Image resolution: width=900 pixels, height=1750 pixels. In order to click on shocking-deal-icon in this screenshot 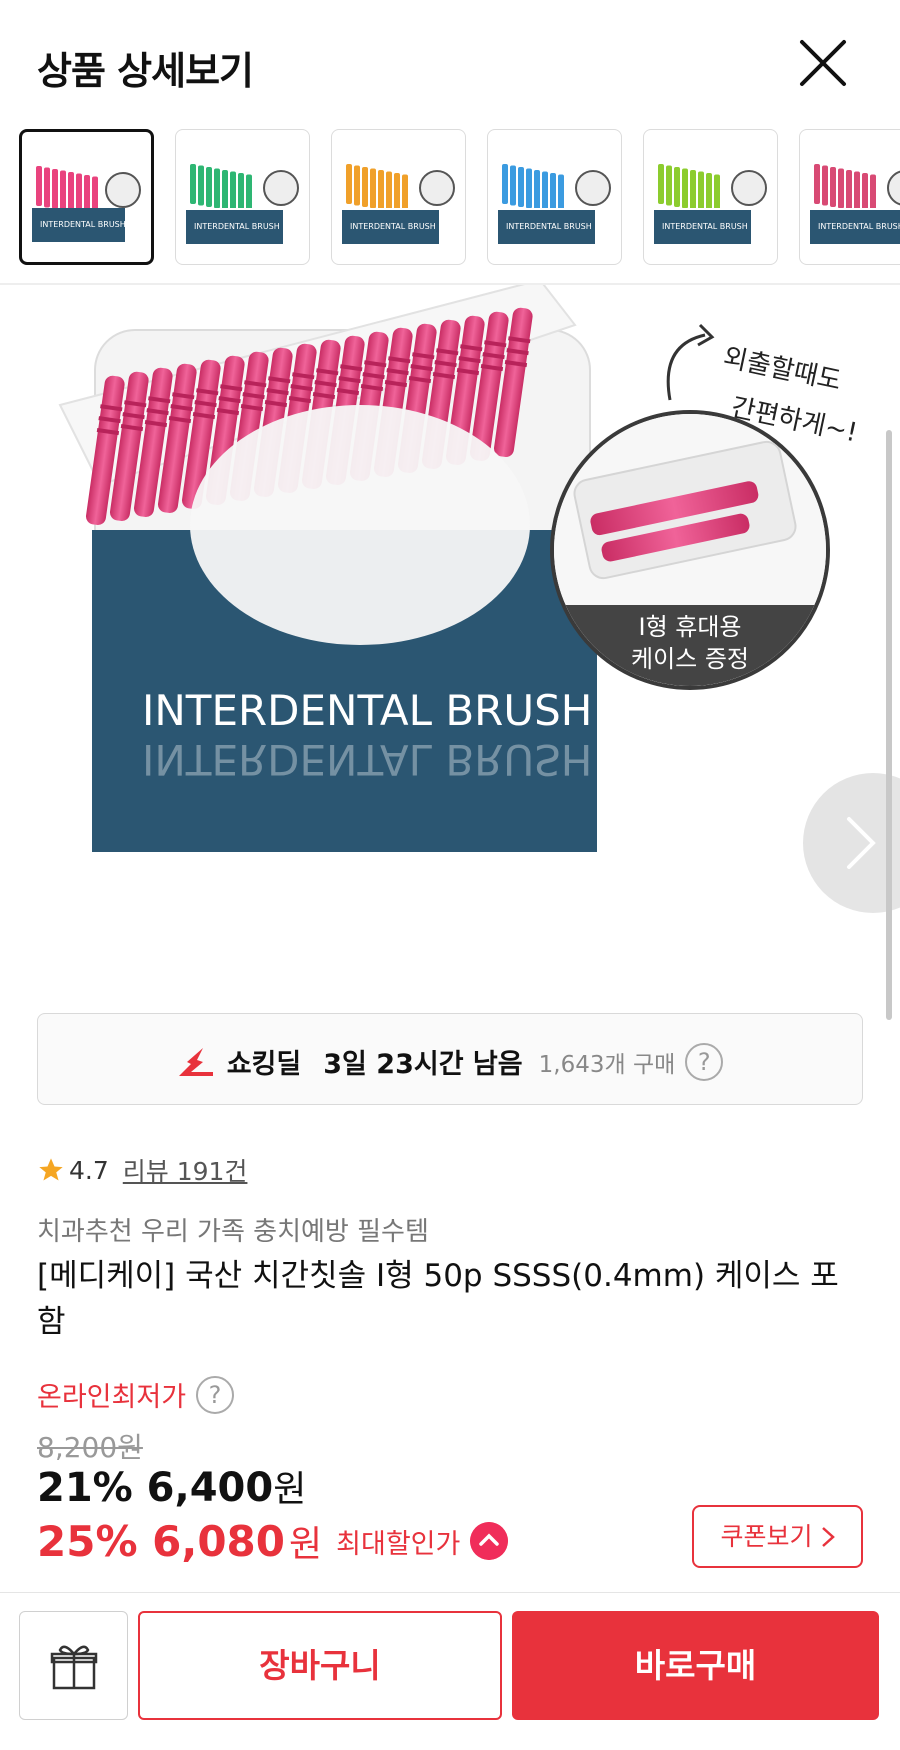, I will do `click(195, 1061)`.